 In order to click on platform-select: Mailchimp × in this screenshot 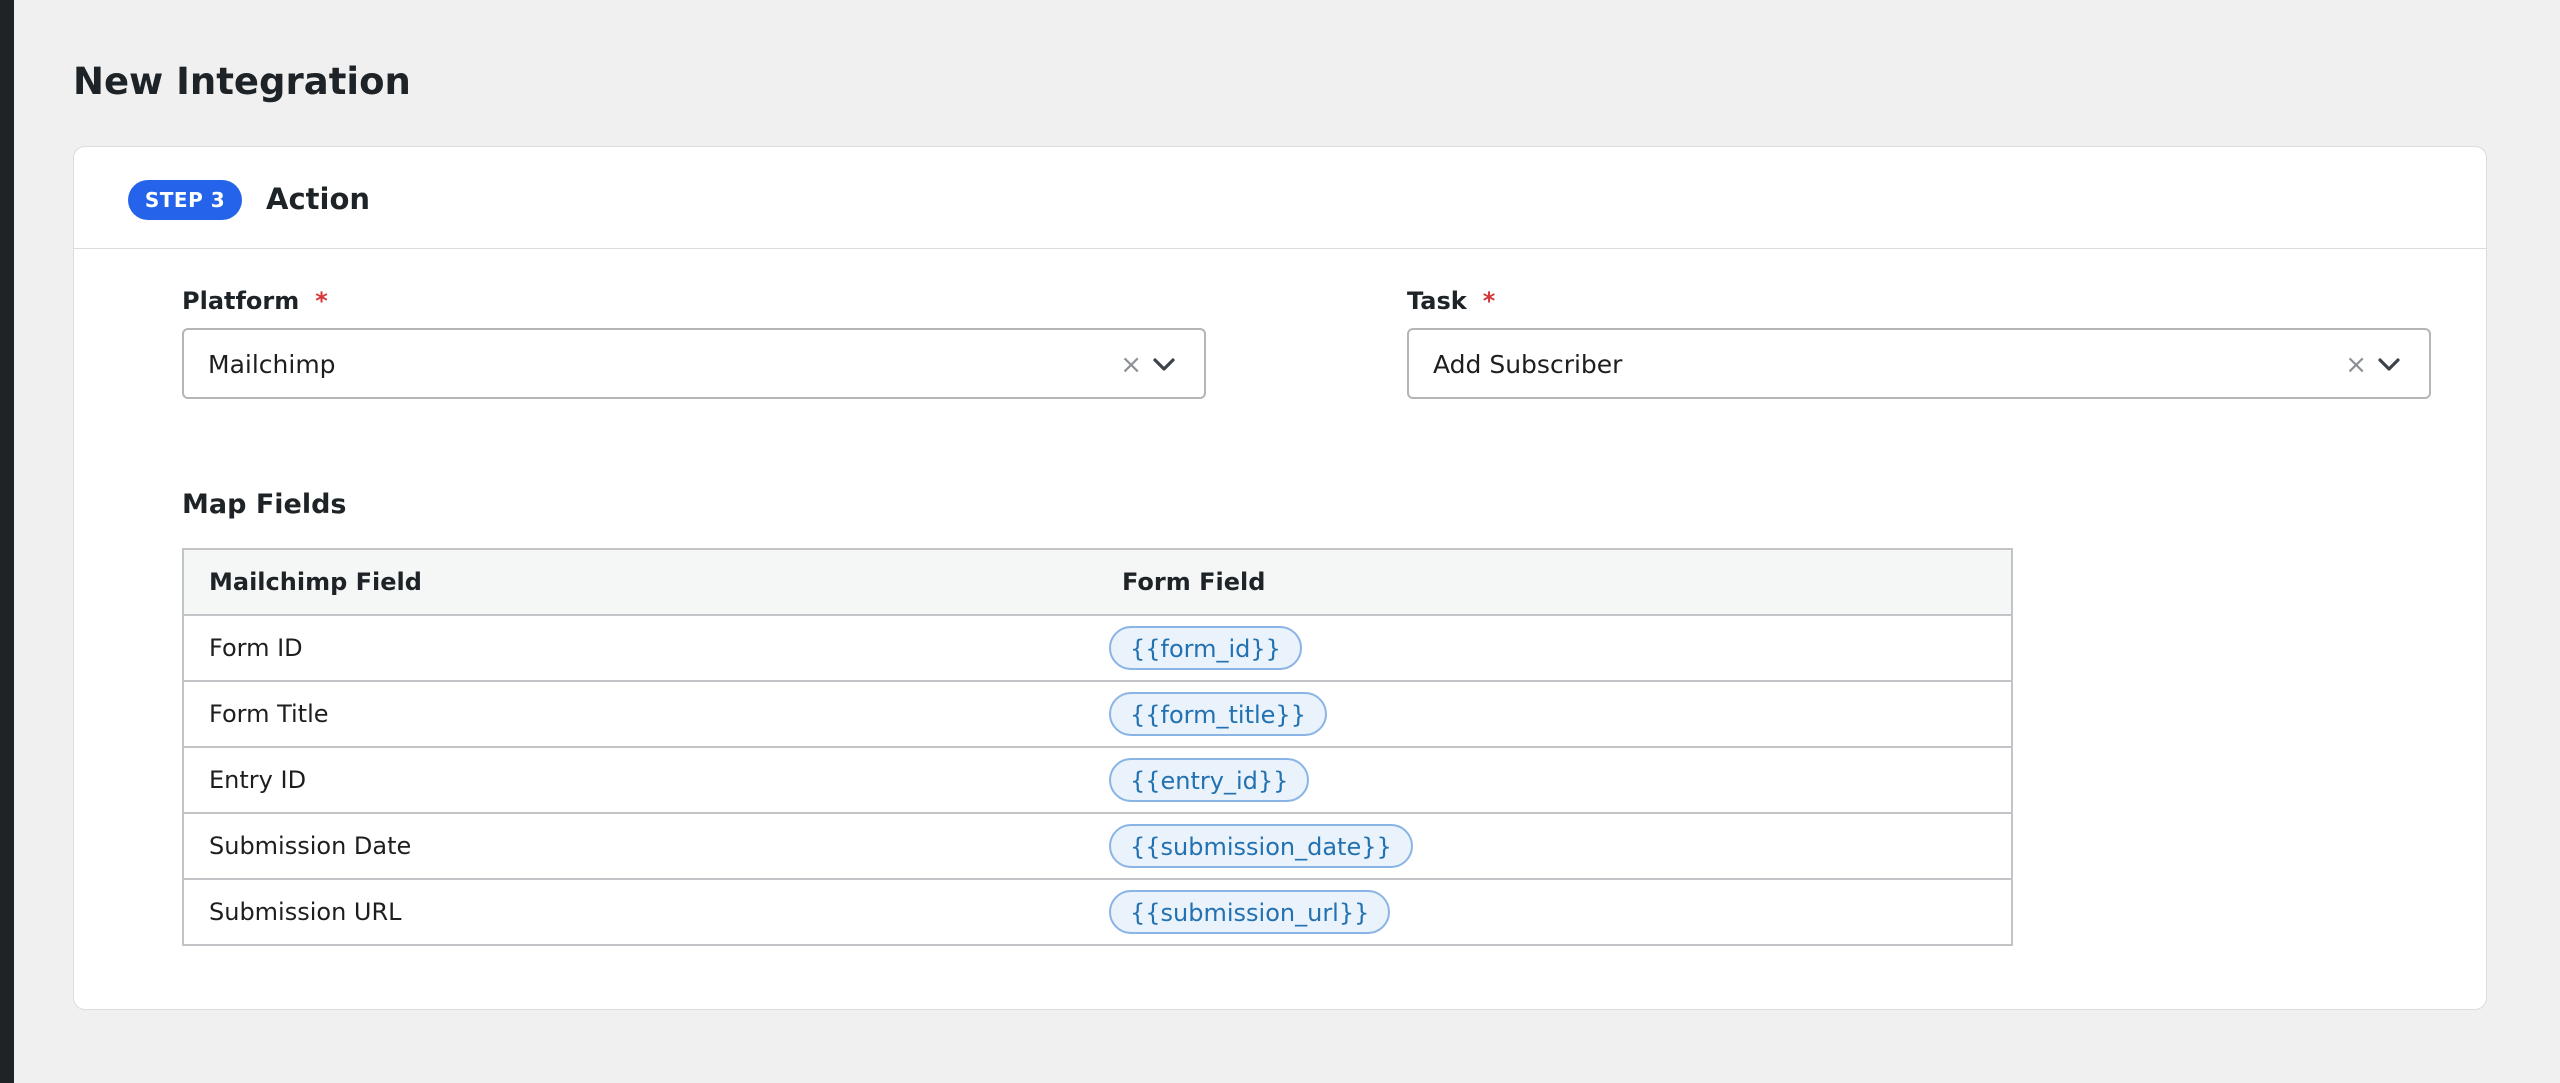, I will do `click(694, 363)`.